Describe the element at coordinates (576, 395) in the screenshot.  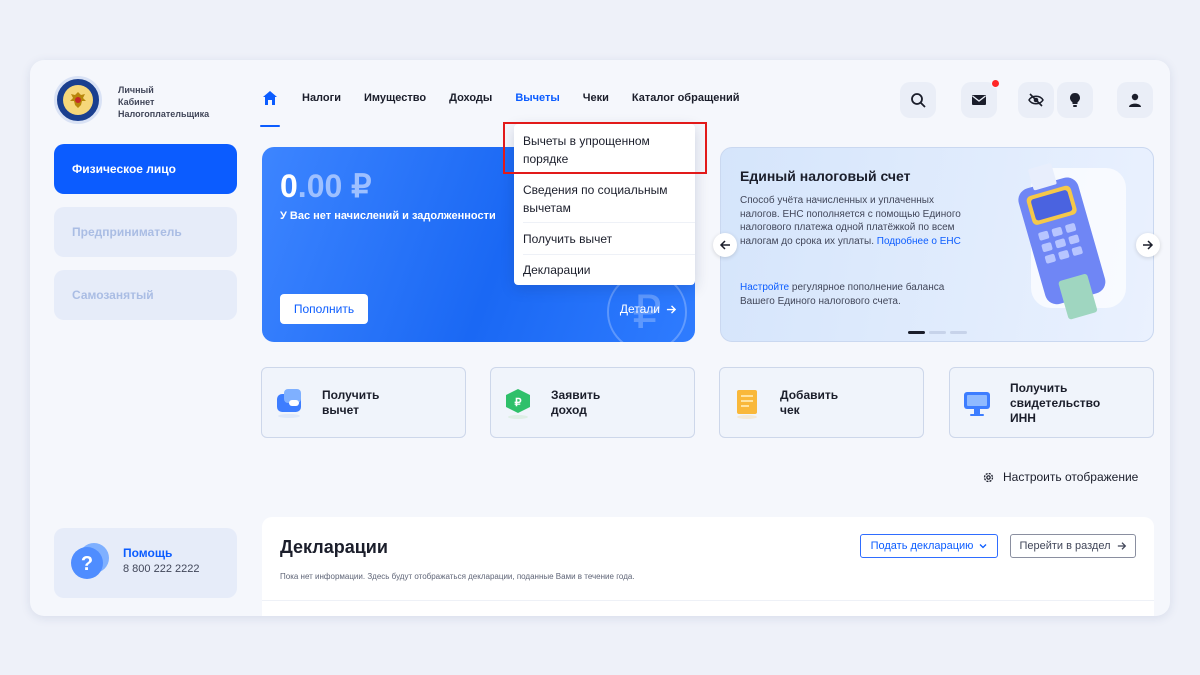
I see `quick-action-line-1: Заявить` at that location.